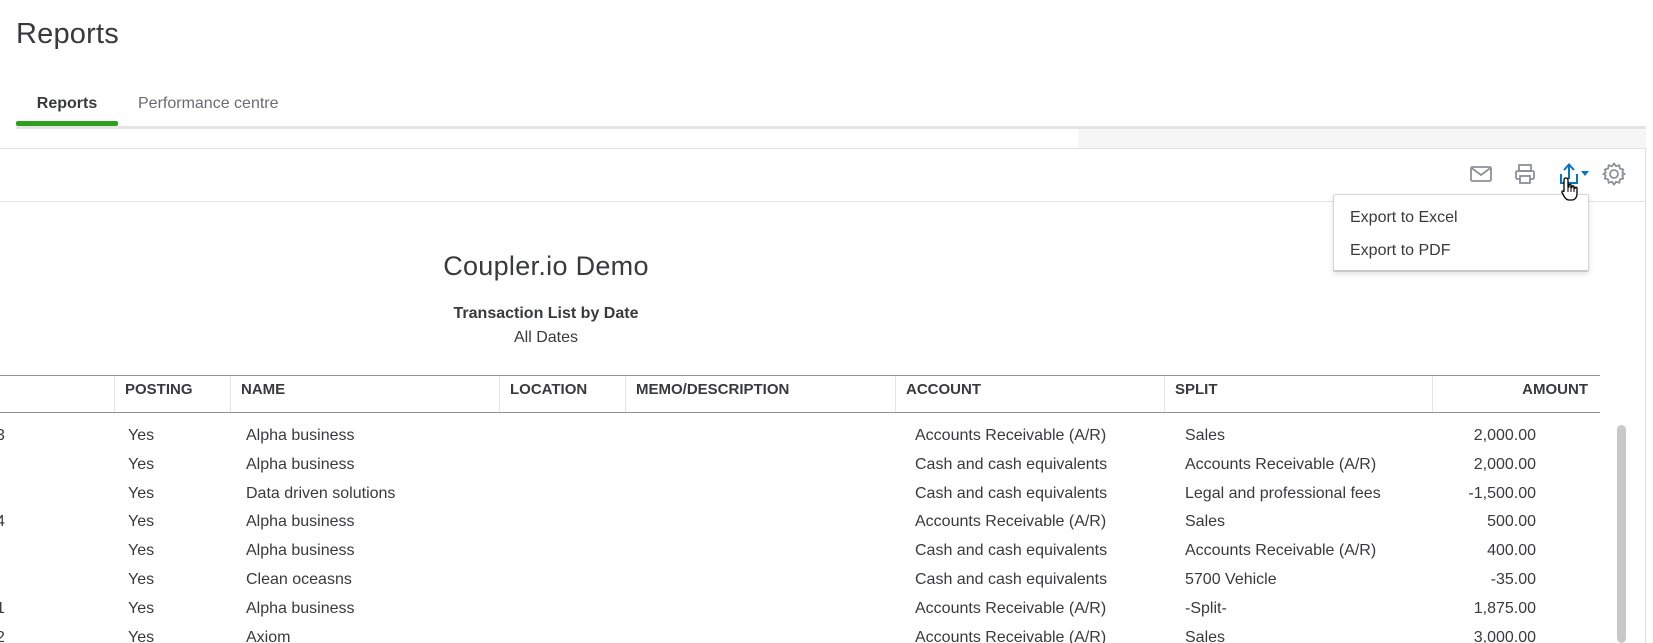  Describe the element at coordinates (1513, 579) in the screenshot. I see `amount-cell: -35.00` at that location.